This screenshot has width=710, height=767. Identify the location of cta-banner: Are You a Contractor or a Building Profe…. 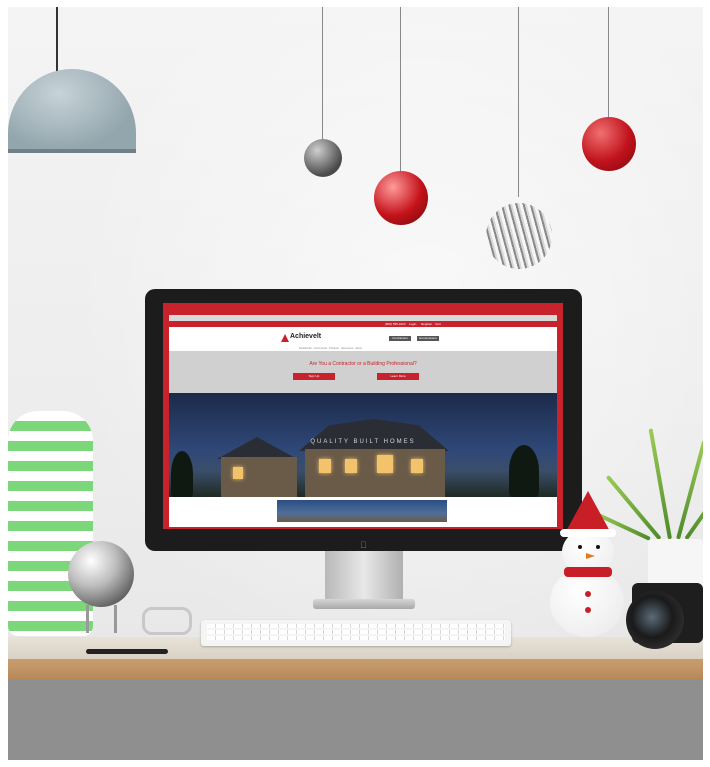
(363, 372).